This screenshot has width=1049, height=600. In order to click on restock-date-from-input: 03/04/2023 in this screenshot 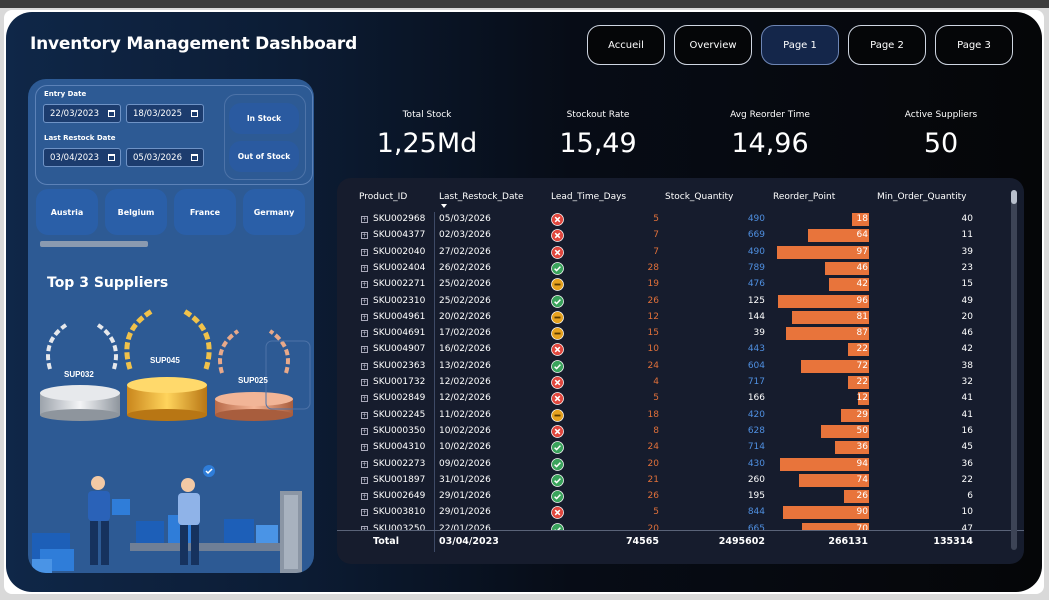, I will do `click(82, 157)`.